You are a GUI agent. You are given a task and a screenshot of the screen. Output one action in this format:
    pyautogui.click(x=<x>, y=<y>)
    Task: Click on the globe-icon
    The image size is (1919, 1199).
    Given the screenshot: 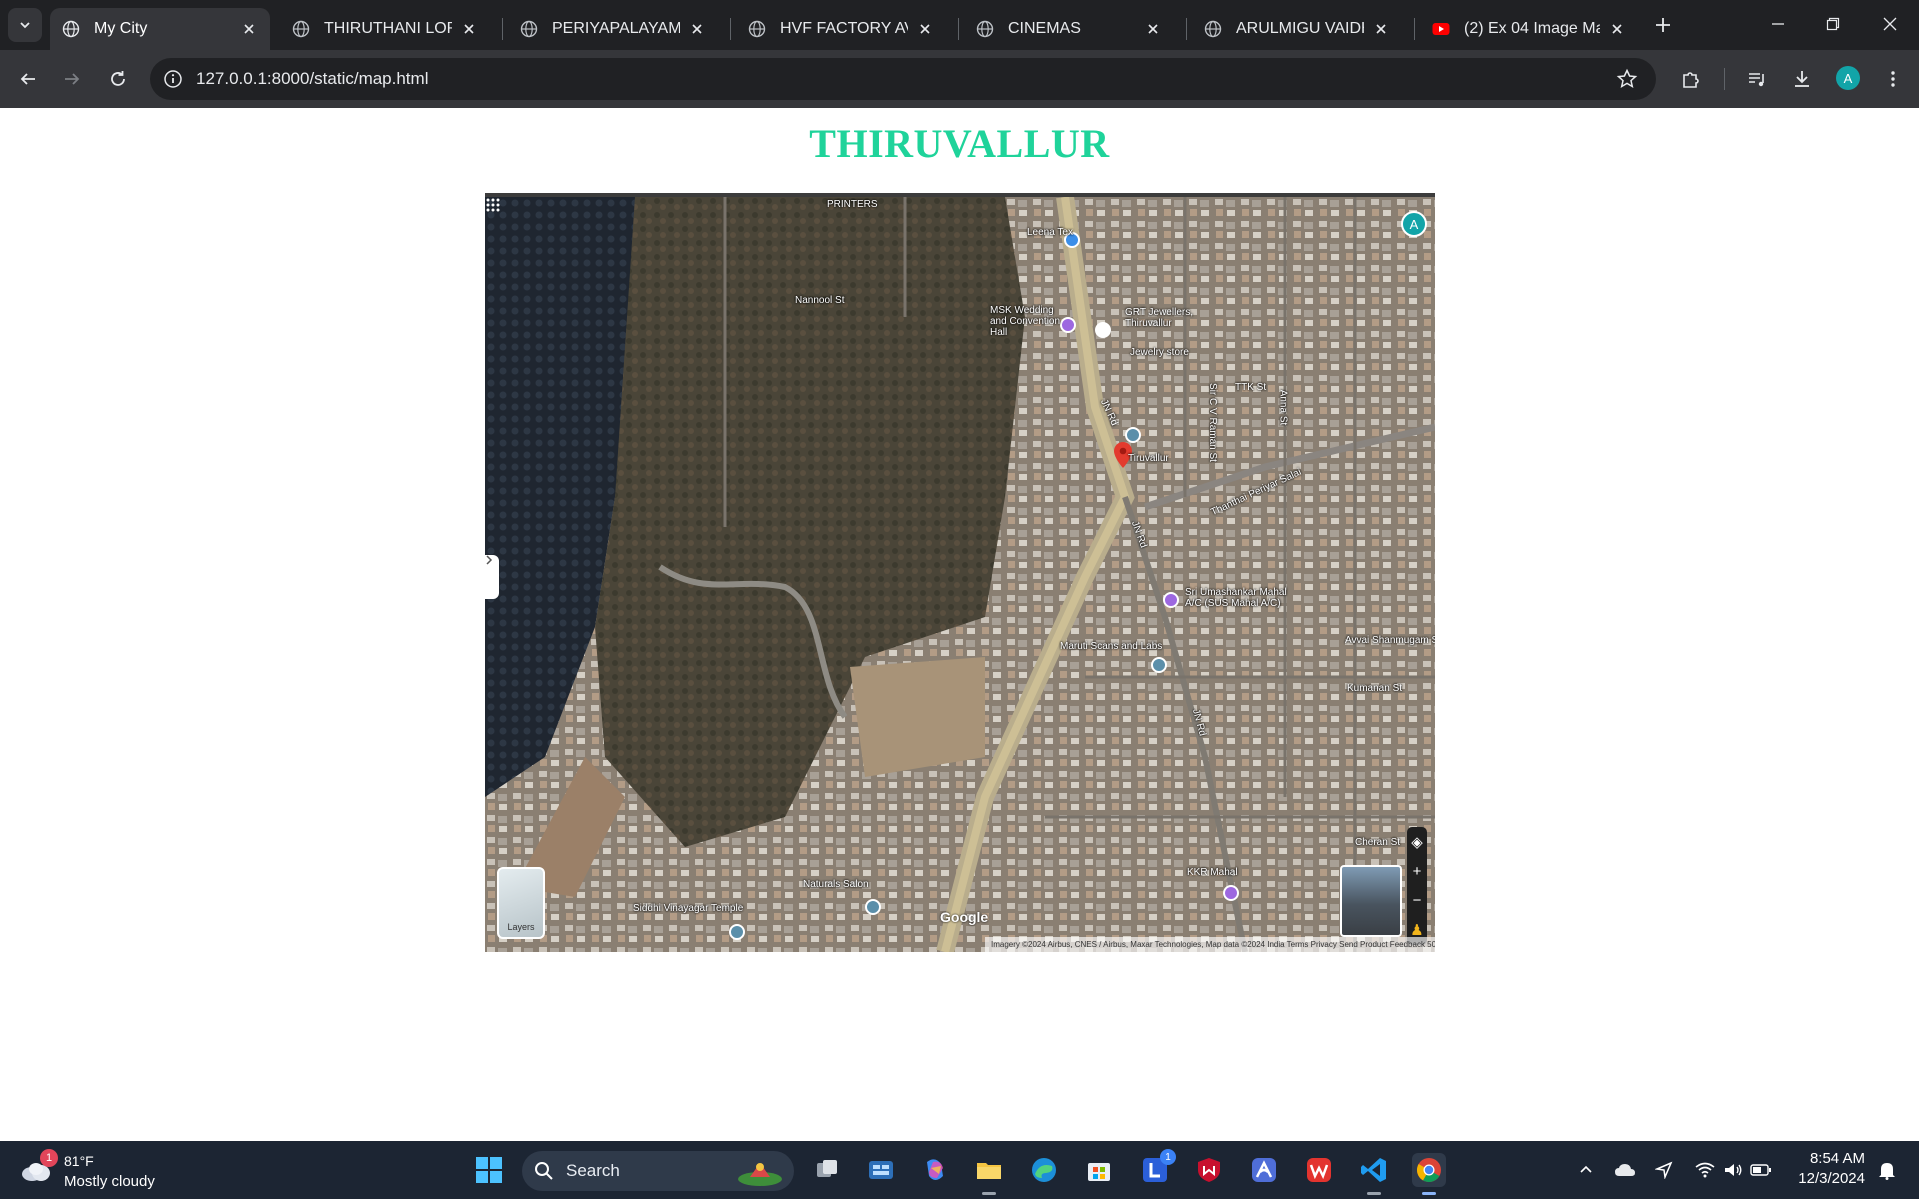 What is the action you would take?
    pyautogui.click(x=1213, y=29)
    